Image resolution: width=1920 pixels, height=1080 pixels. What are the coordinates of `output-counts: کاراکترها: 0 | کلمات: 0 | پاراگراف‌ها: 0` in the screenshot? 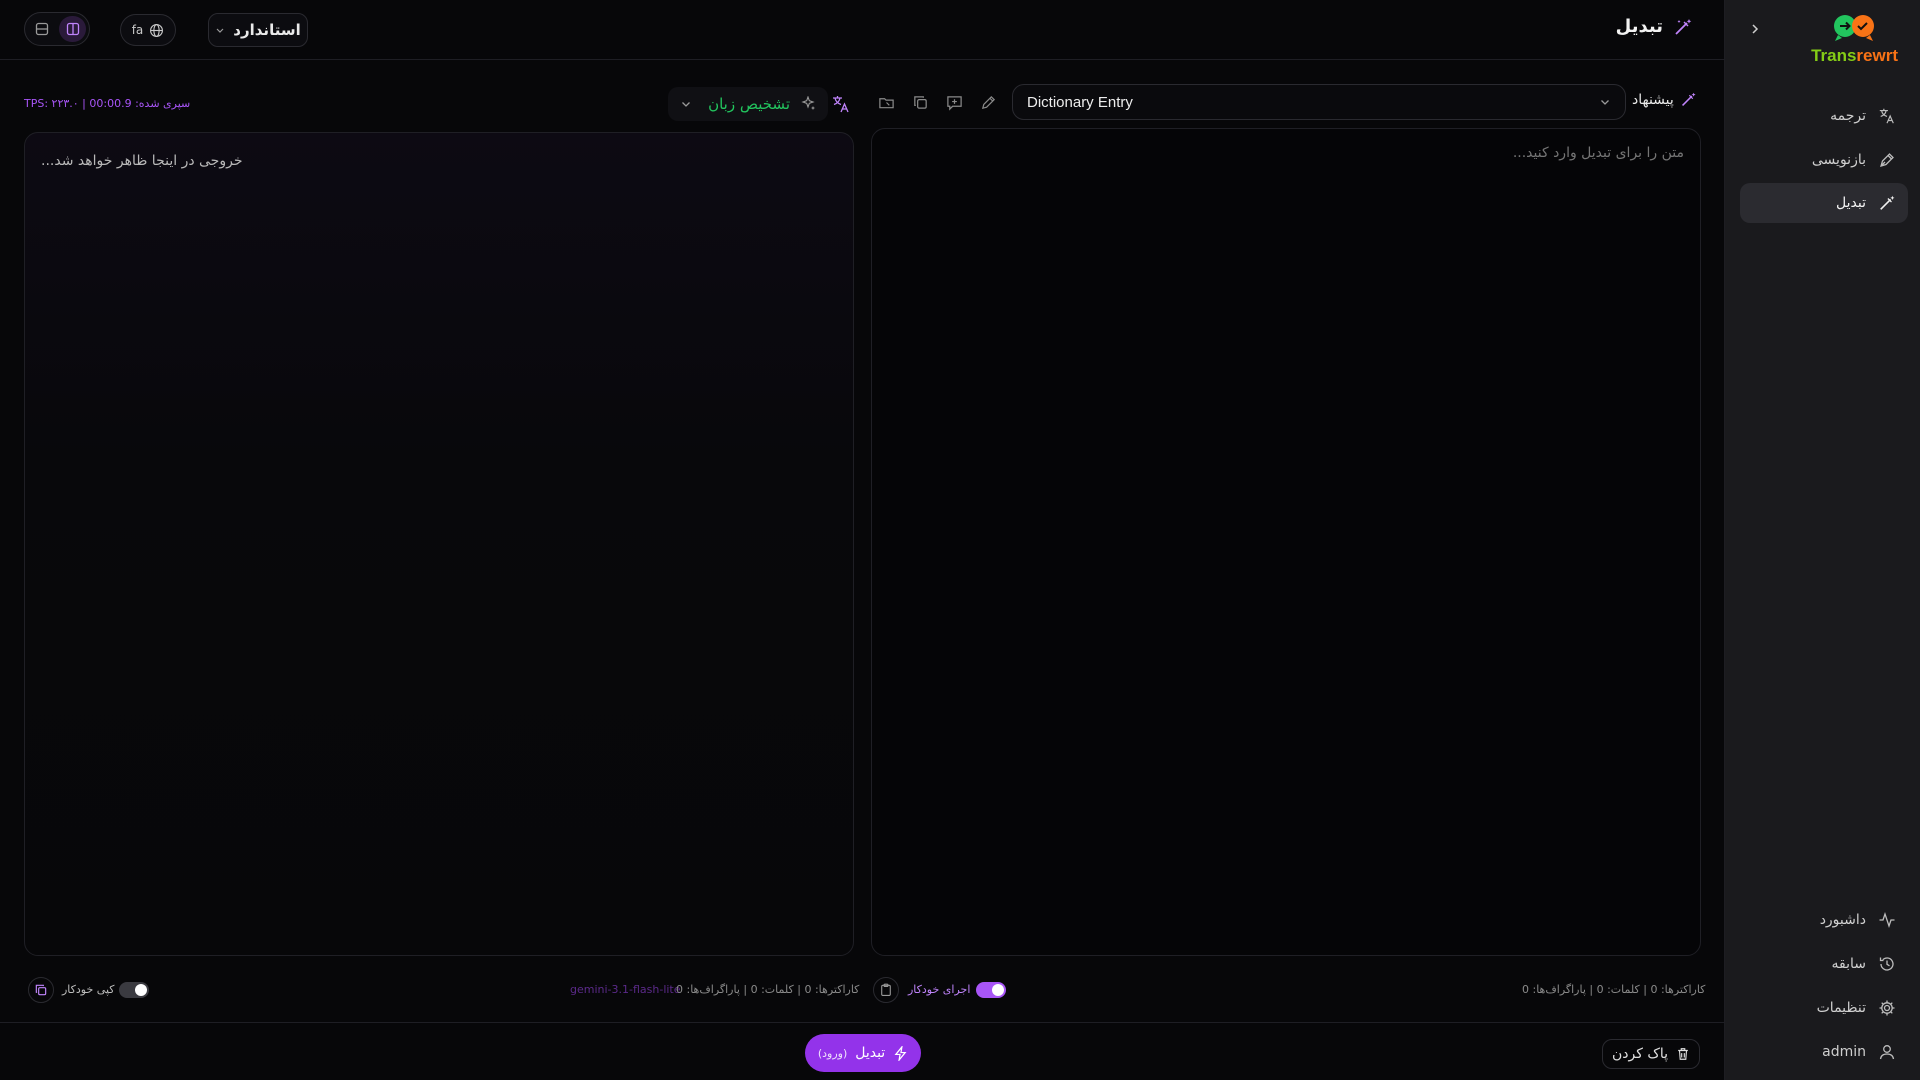 It's located at (768, 989).